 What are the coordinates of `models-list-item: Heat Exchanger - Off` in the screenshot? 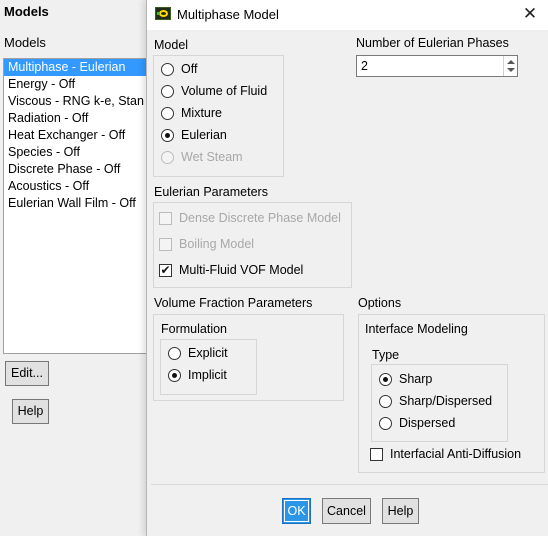 It's located at (78, 135).